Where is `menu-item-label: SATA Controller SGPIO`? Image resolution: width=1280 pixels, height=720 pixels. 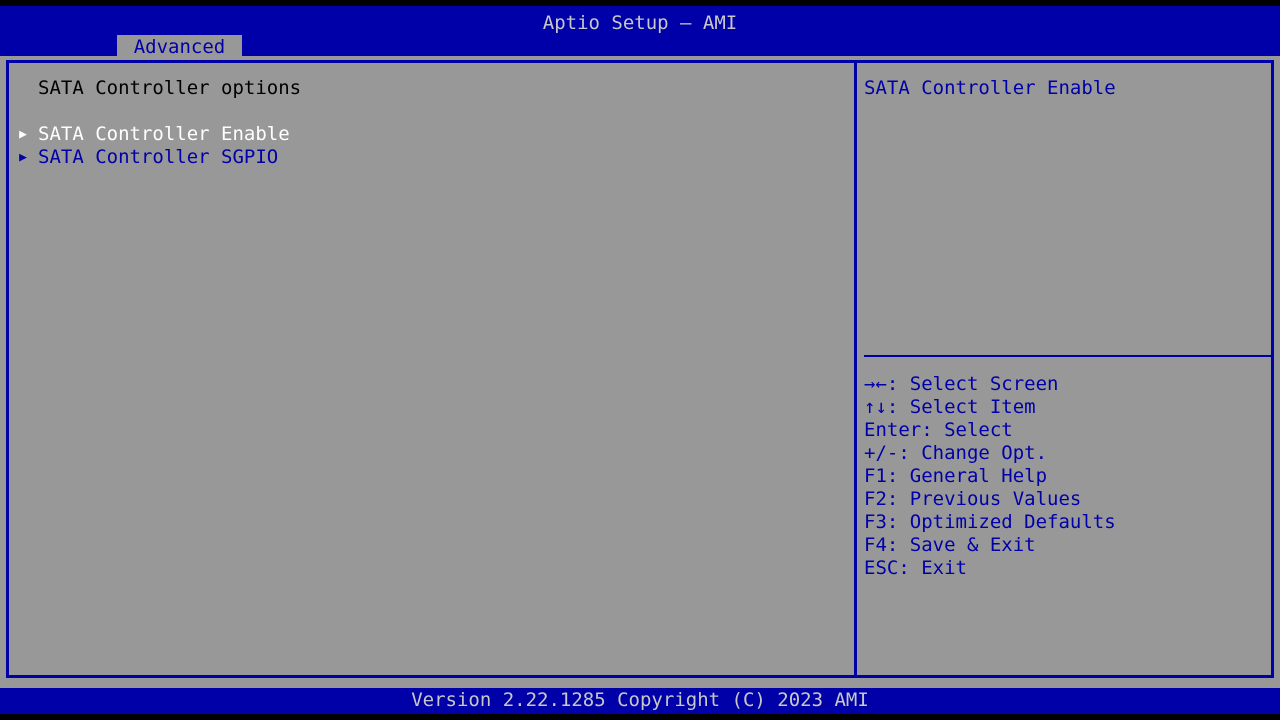 menu-item-label: SATA Controller SGPIO is located at coordinates (158, 157).